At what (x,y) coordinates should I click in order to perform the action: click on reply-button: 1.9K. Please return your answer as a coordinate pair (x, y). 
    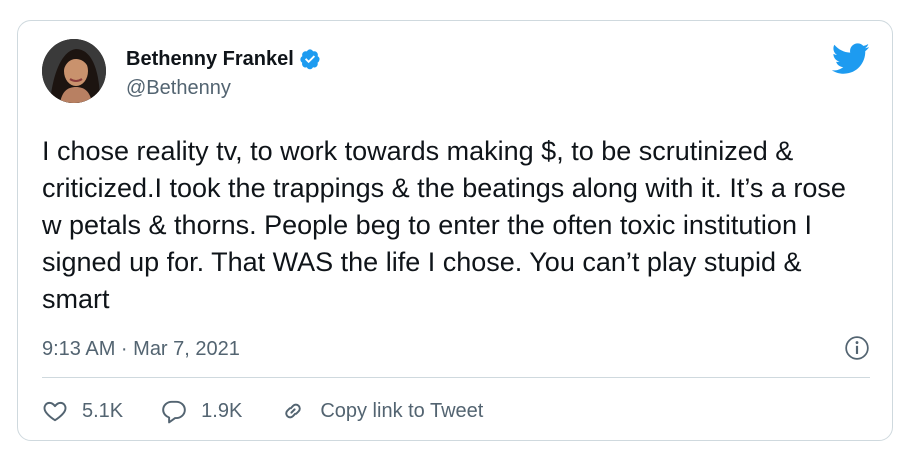
    Looking at the image, I should click on (201, 411).